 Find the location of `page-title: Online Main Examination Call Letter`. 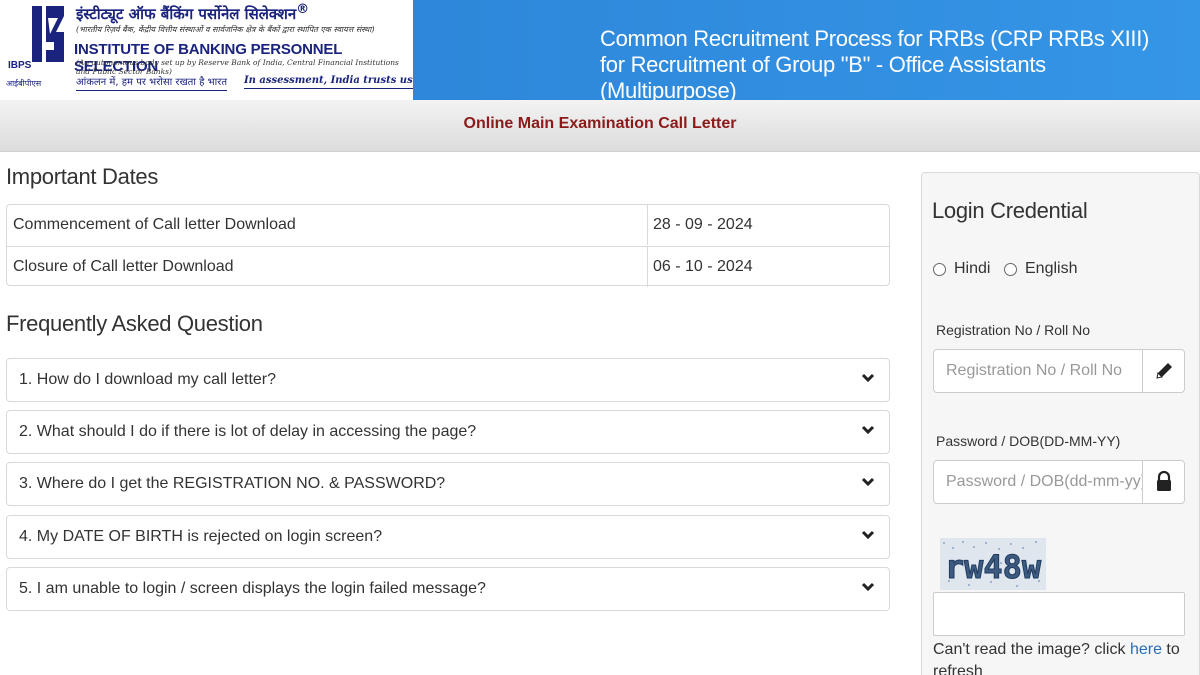

page-title: Online Main Examination Call Letter is located at coordinates (600, 123).